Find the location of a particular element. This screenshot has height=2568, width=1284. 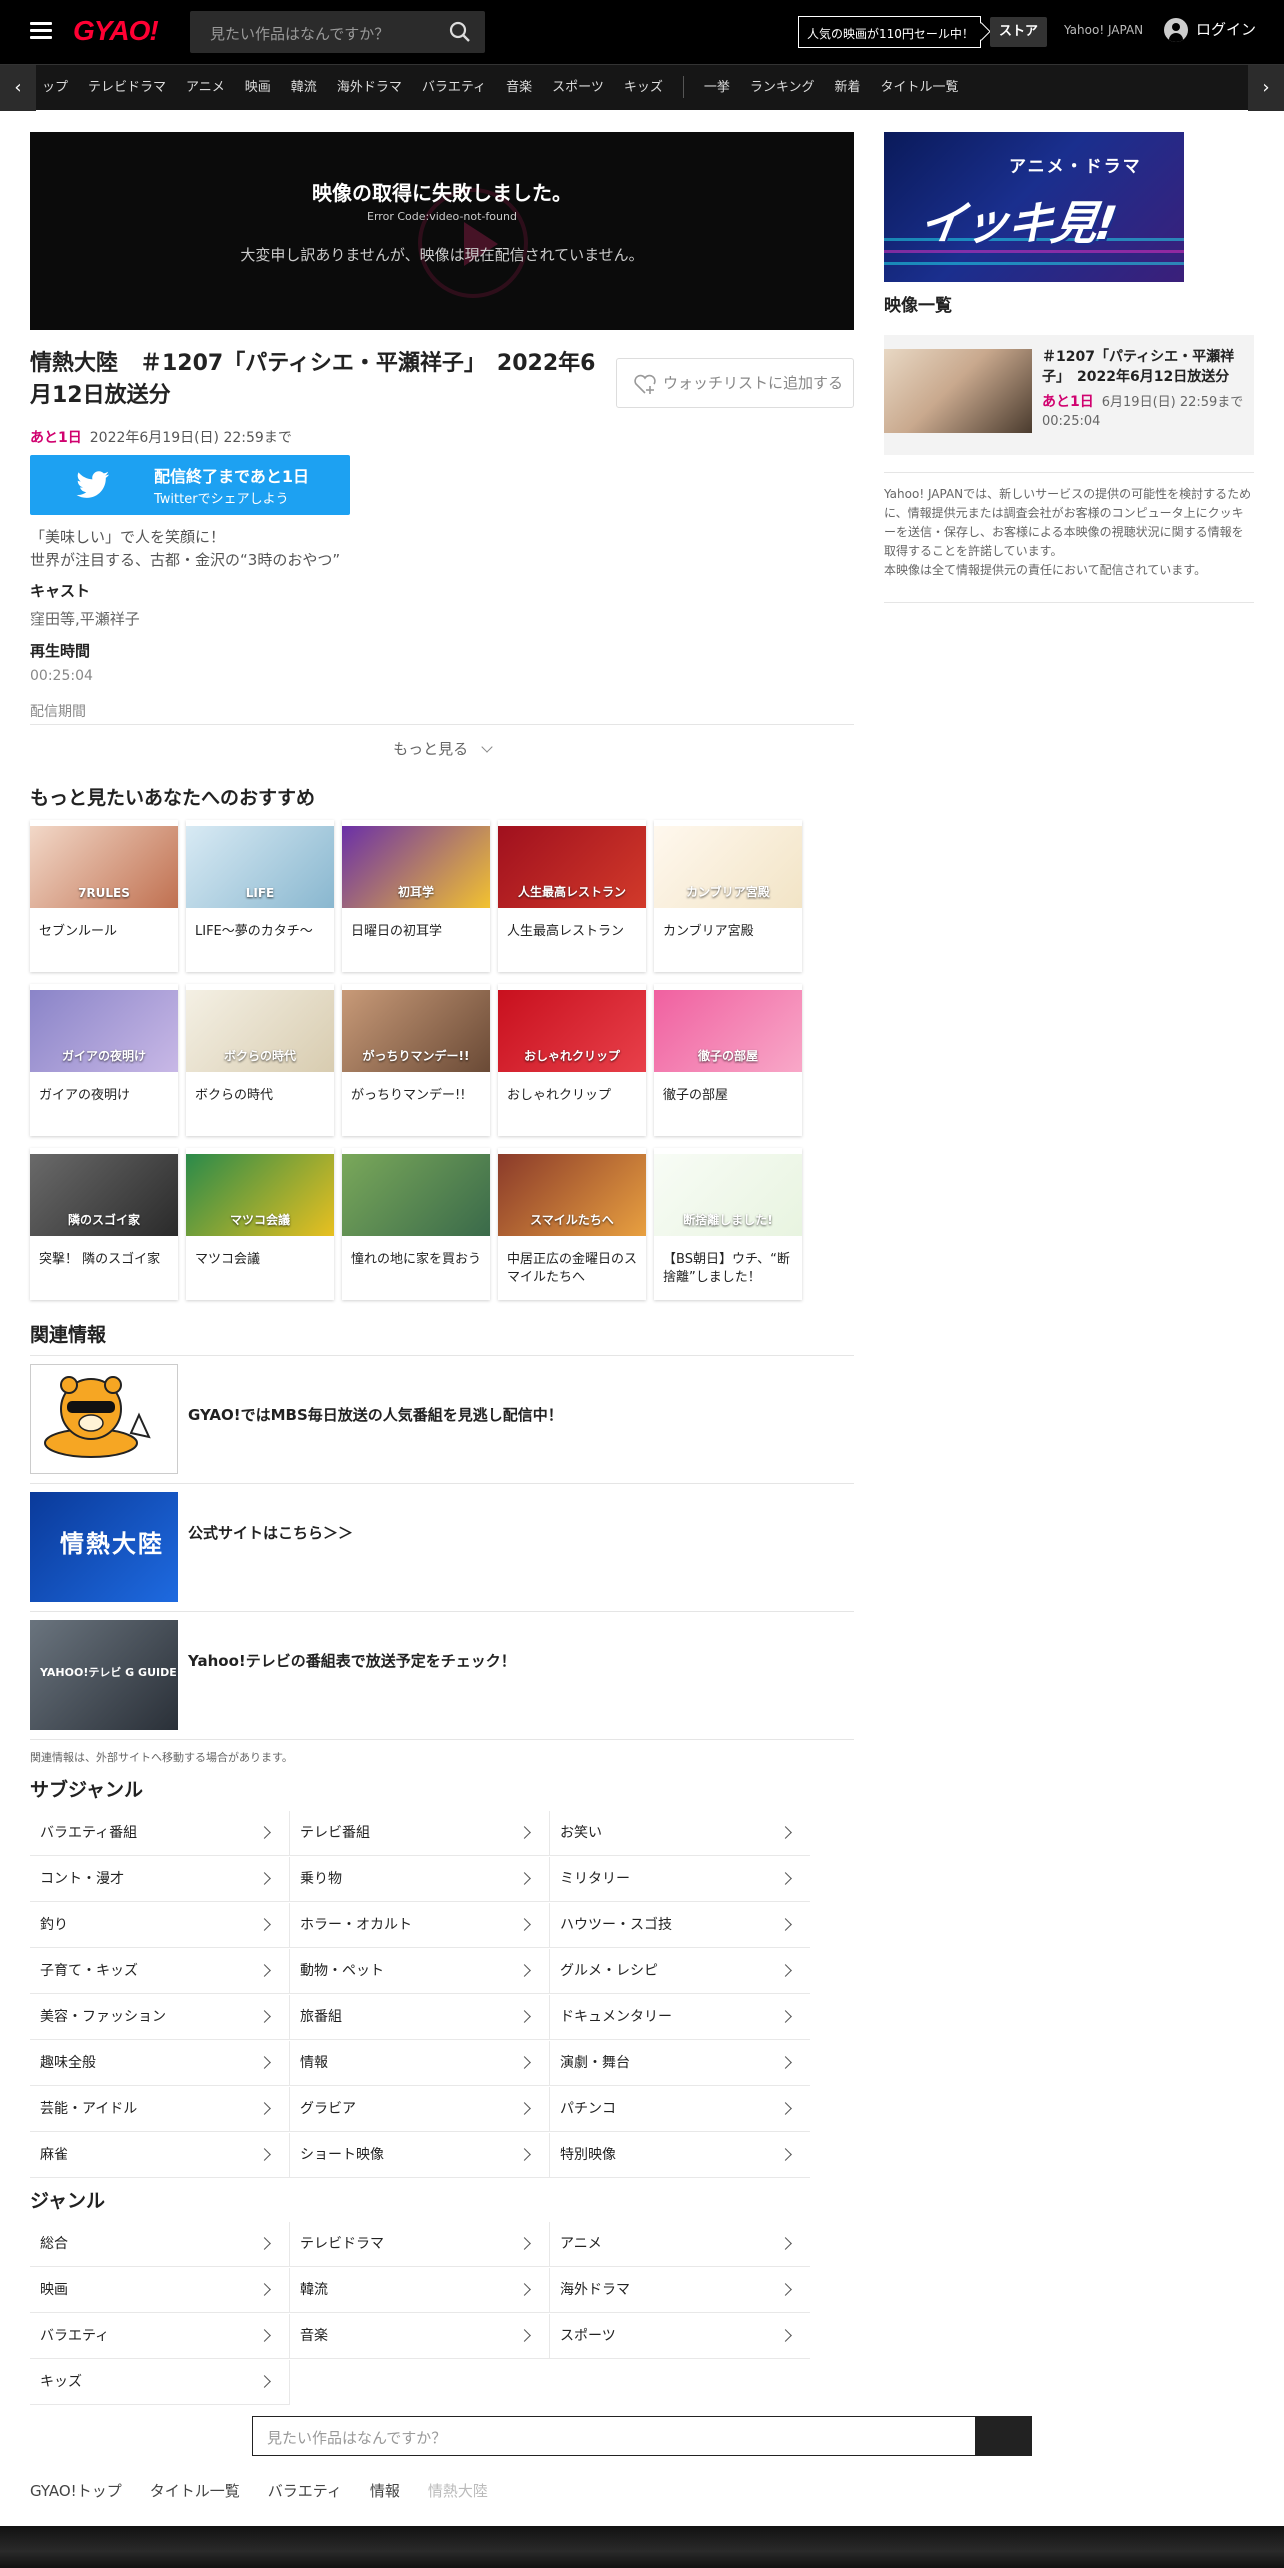

recommend-thumbnail: スマイルたちへ is located at coordinates (572, 1195).